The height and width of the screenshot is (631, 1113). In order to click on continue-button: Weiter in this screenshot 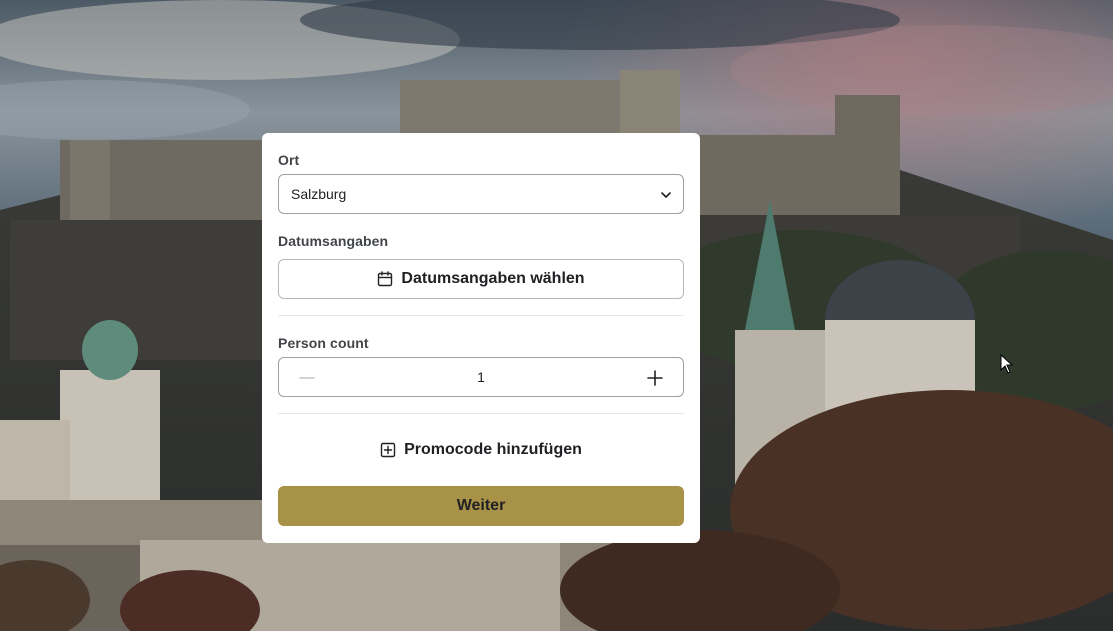, I will do `click(481, 506)`.